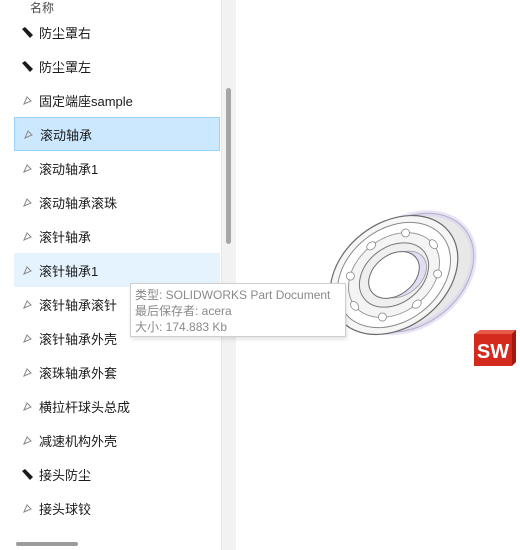  What do you see at coordinates (65, 67) in the screenshot?
I see `file-name: 防尘罩左` at bounding box center [65, 67].